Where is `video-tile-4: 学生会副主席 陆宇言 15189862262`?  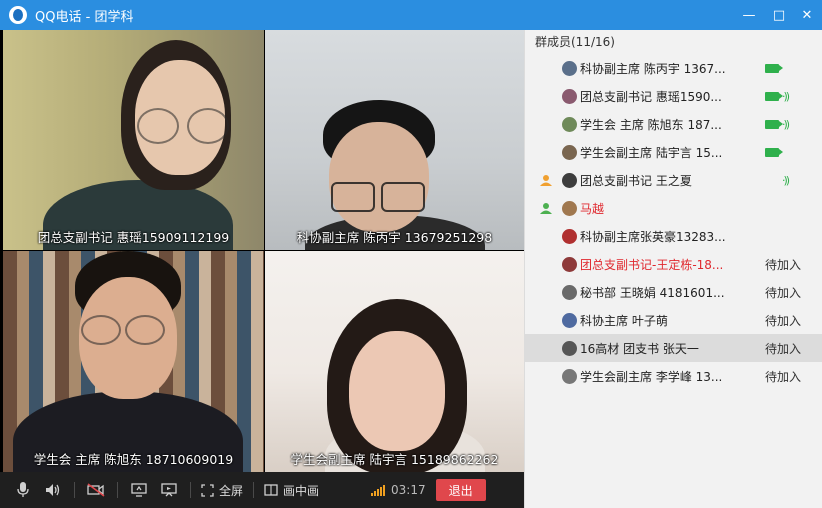
video-tile-4: 学生会副主席 陆宇言 15189862262 is located at coordinates (394, 361).